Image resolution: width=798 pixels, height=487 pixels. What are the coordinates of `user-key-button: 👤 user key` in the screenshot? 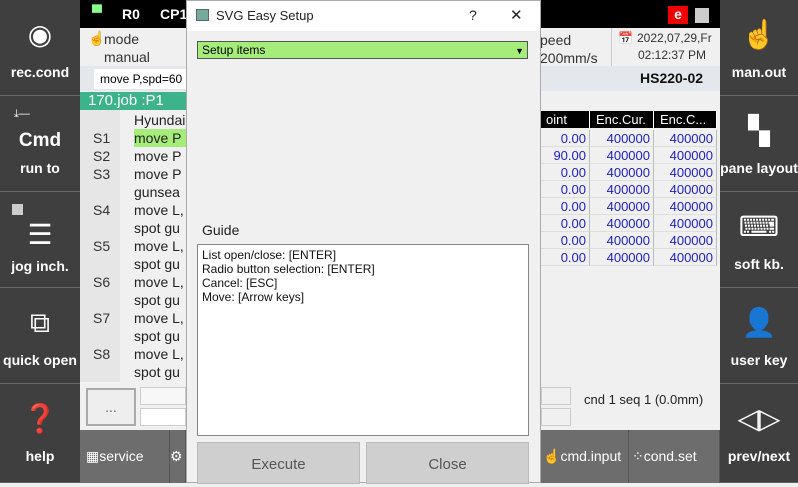 It's located at (759, 336).